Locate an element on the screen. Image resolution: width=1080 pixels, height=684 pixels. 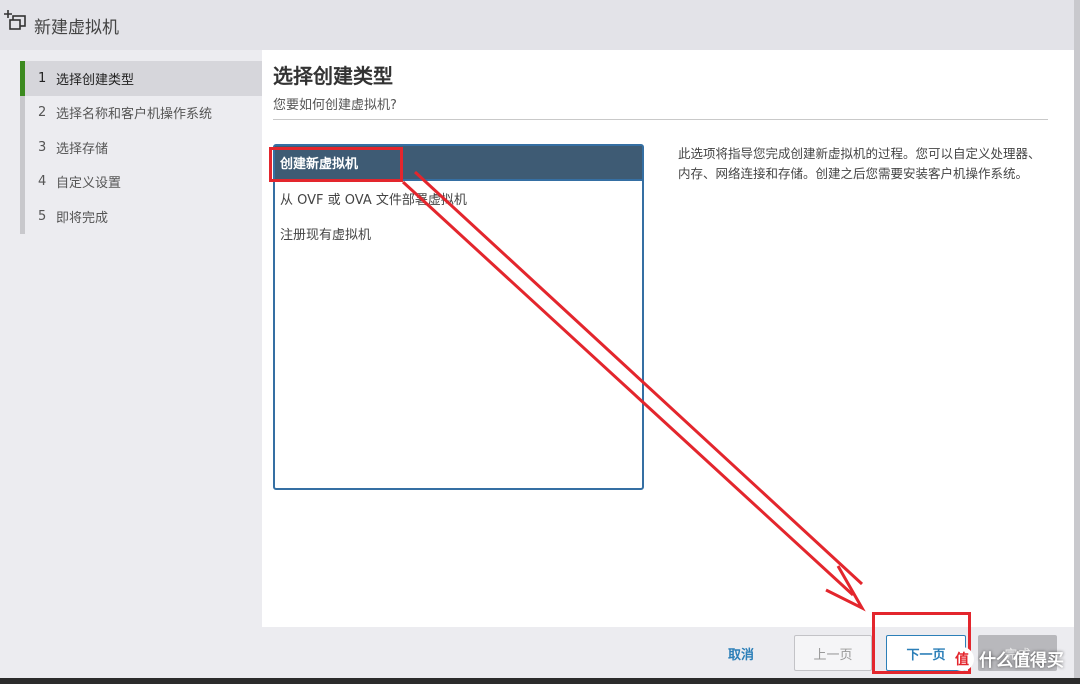
divider is located at coordinates (660, 119).